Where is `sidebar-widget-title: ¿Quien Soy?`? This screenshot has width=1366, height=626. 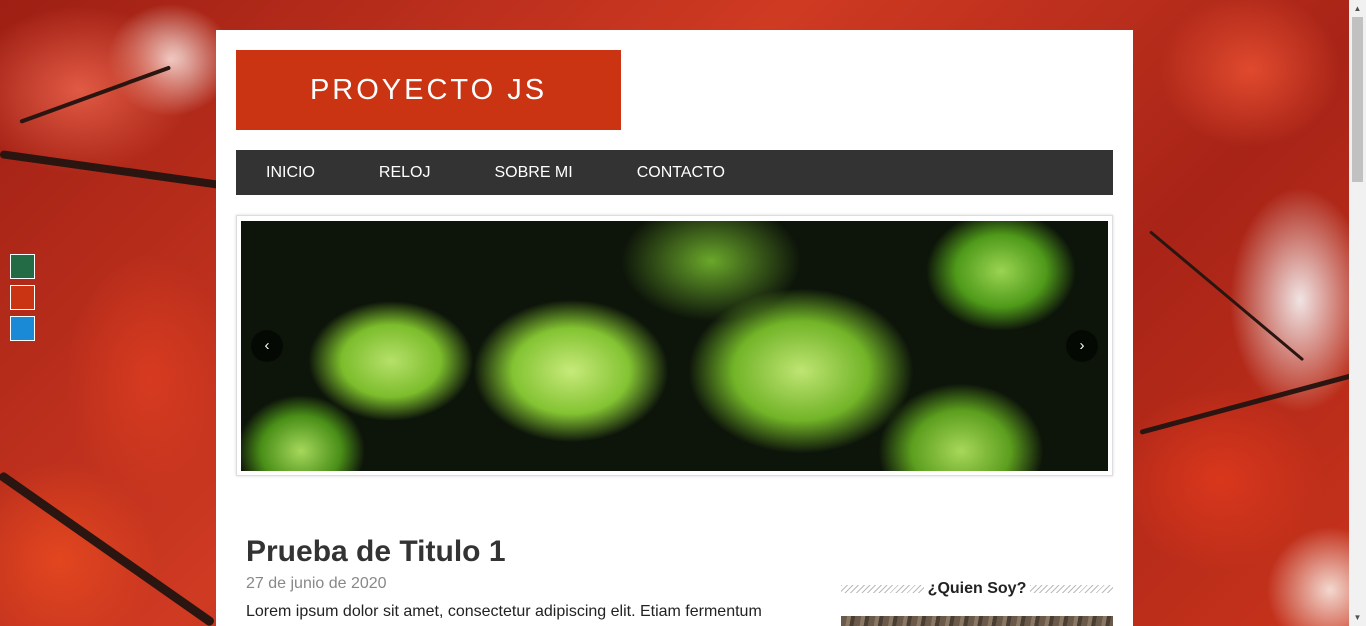 sidebar-widget-title: ¿Quien Soy? is located at coordinates (977, 588).